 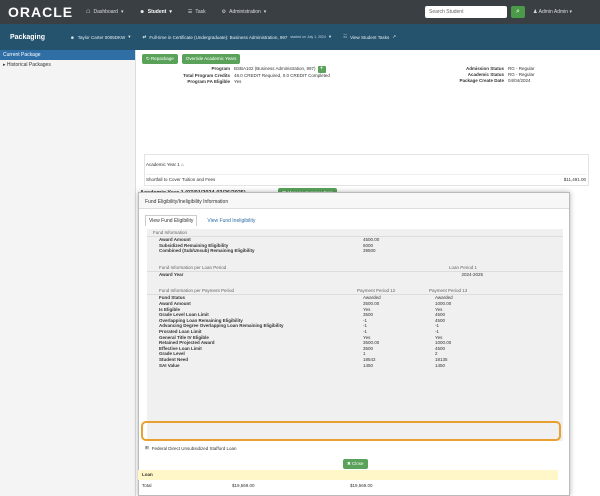 What do you see at coordinates (321, 69) in the screenshot?
I see `plus-icon: +` at bounding box center [321, 69].